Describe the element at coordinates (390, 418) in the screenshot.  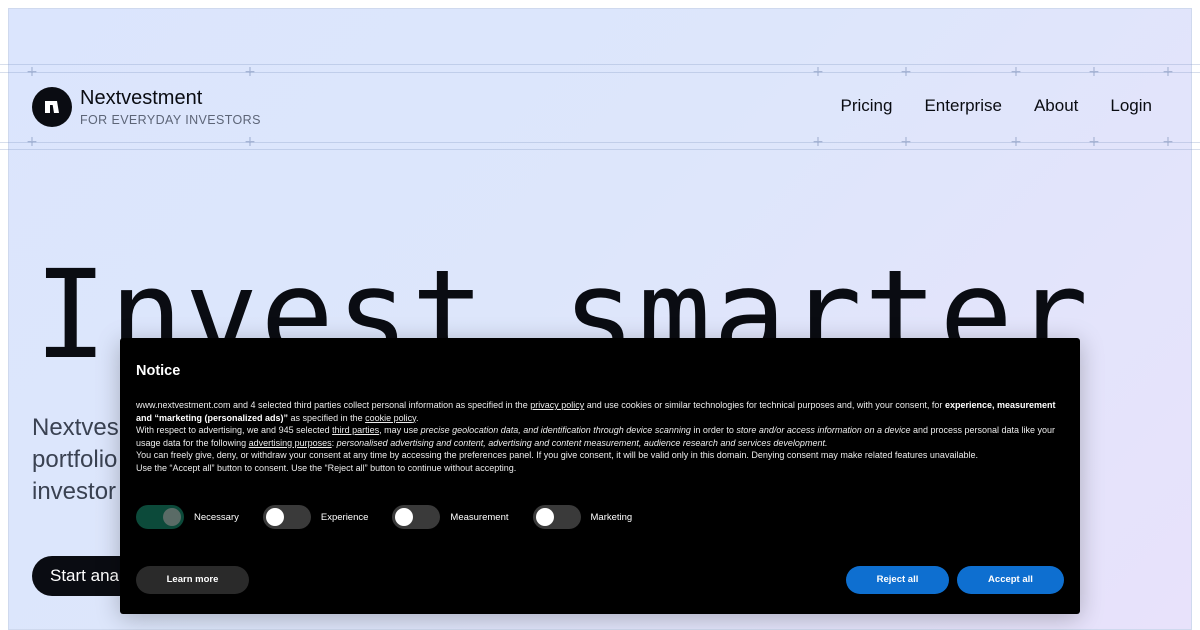
I see `cookie-policy-link: cookie policy` at that location.